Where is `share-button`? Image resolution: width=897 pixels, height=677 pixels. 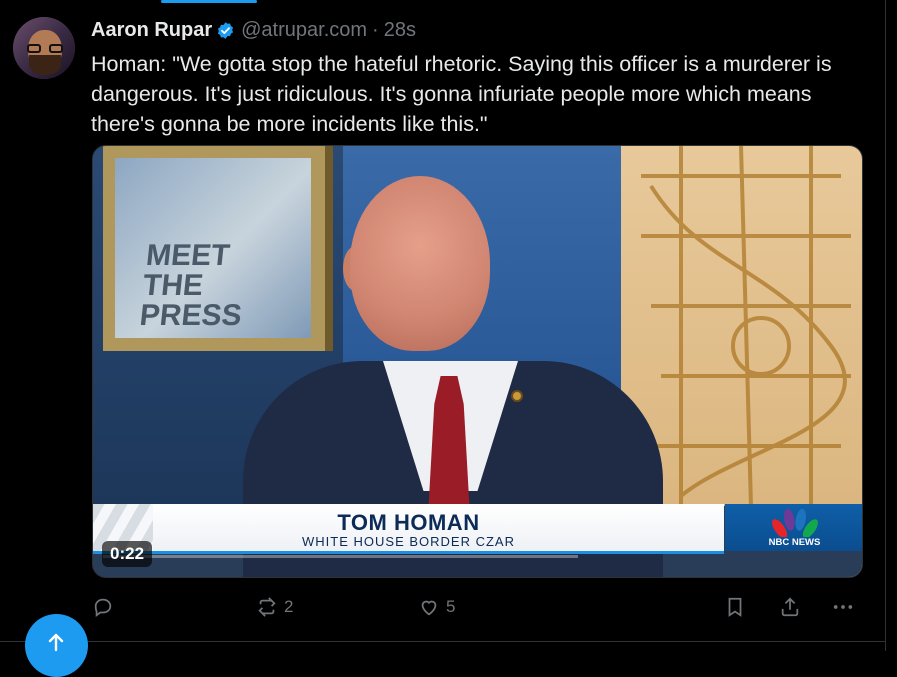 share-button is located at coordinates (790, 607).